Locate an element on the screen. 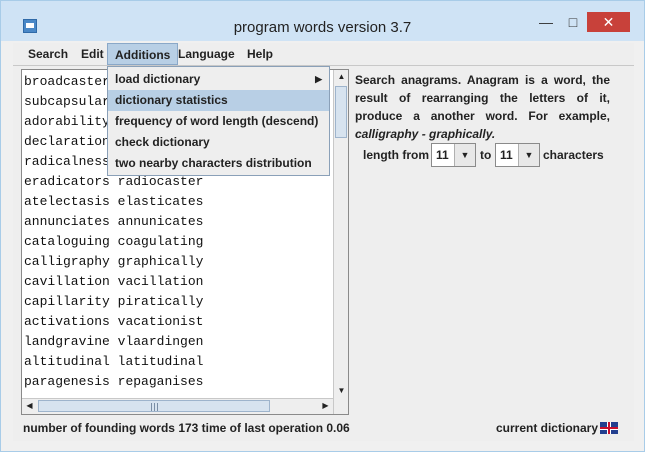  word-second: vacationist is located at coordinates (160, 321).